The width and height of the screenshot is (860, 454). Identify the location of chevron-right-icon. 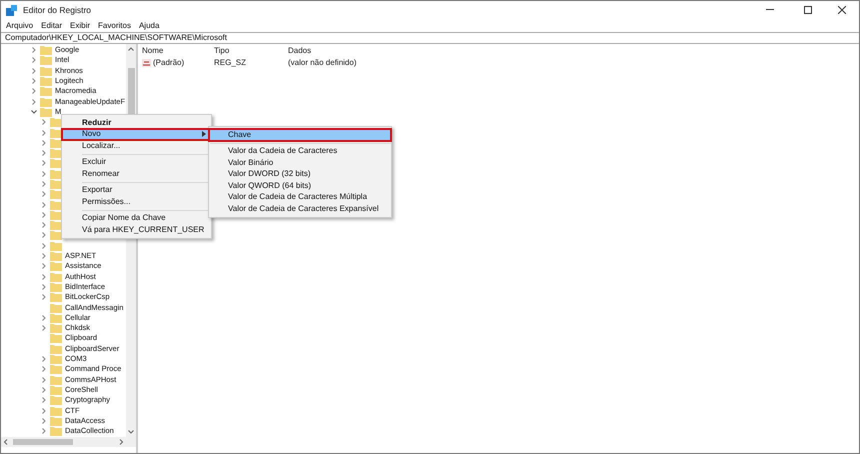
(204, 134).